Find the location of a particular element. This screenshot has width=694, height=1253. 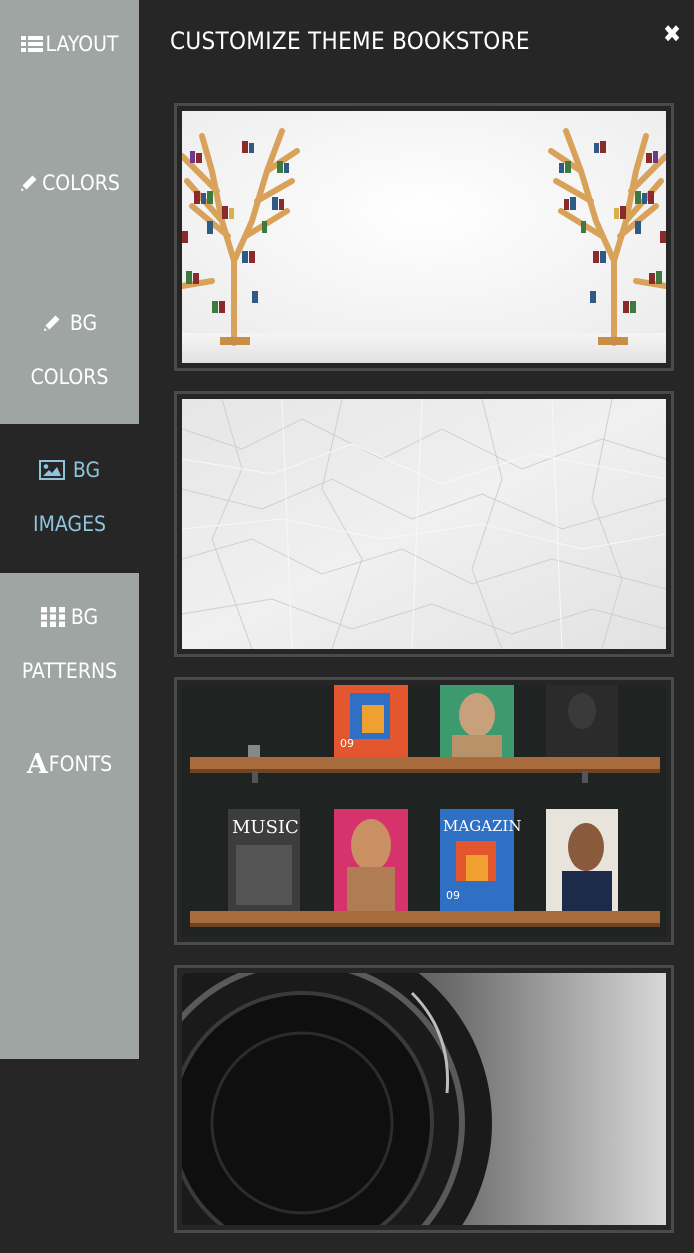

sidebar-item-label: LAYOUT is located at coordinates (82, 44).